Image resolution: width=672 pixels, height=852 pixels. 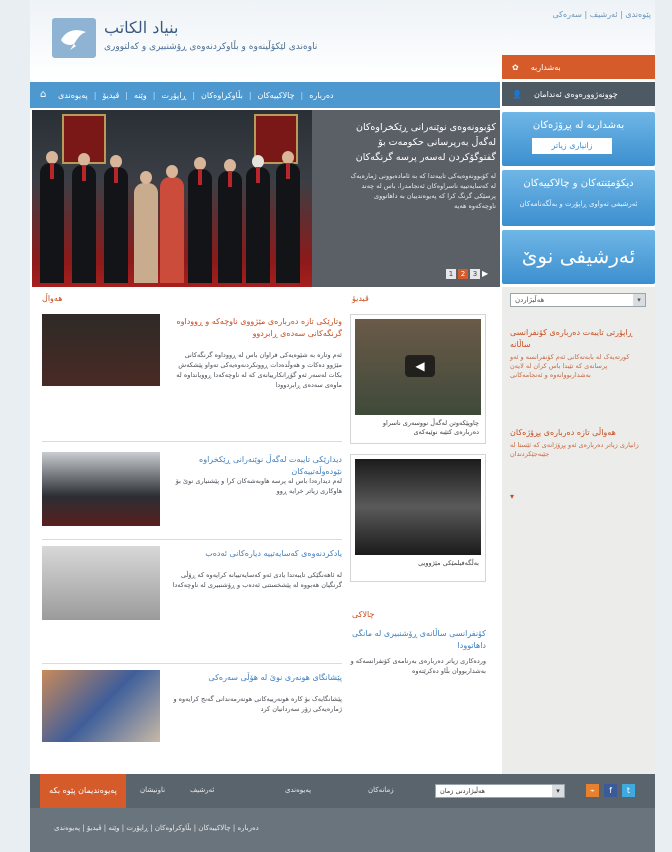 What do you see at coordinates (363, 614) in the screenshot?
I see `events-heading: چالاکی` at bounding box center [363, 614].